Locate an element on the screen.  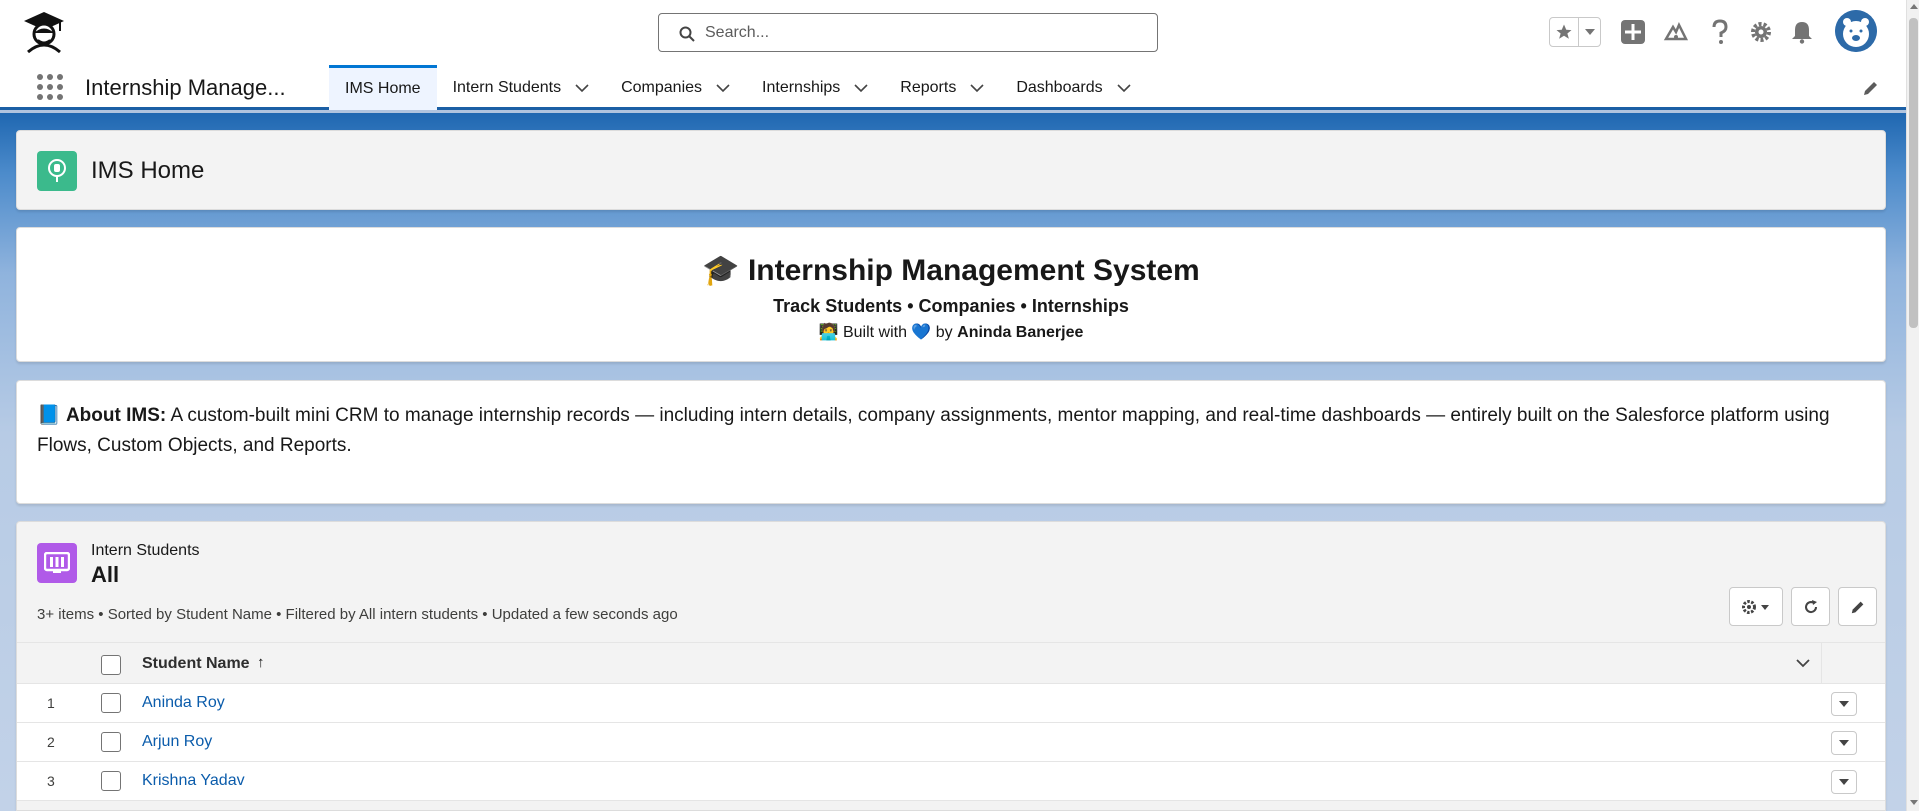
home-page-icon is located at coordinates (57, 171).